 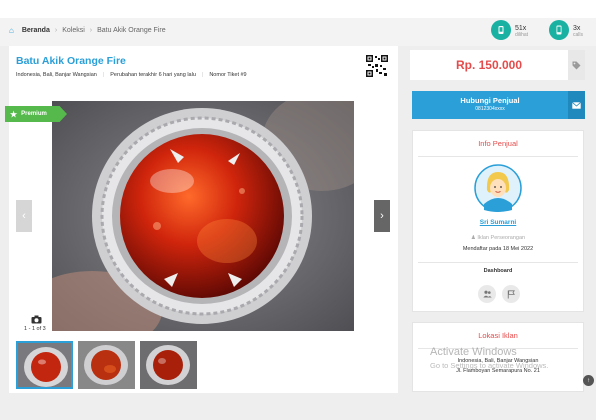 What do you see at coordinates (36, 30) in the screenshot?
I see `breadcrumb-home: Beranda` at bounding box center [36, 30].